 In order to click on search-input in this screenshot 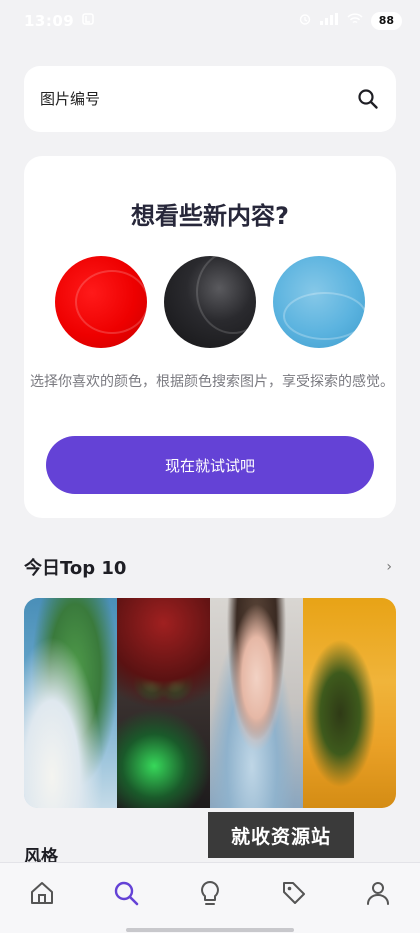, I will do `click(196, 99)`.